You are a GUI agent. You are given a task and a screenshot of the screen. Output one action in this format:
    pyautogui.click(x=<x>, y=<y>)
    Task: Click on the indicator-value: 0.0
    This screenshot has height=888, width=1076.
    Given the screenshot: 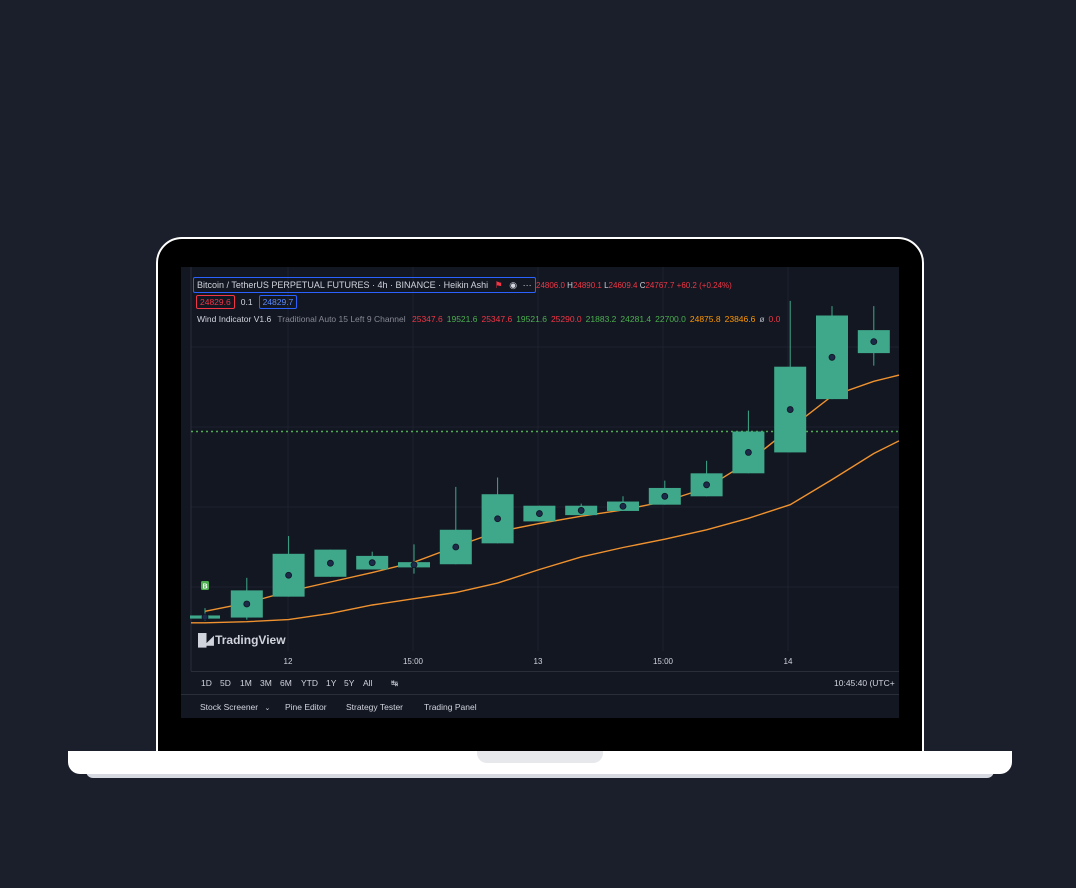 What is the action you would take?
    pyautogui.click(x=774, y=319)
    